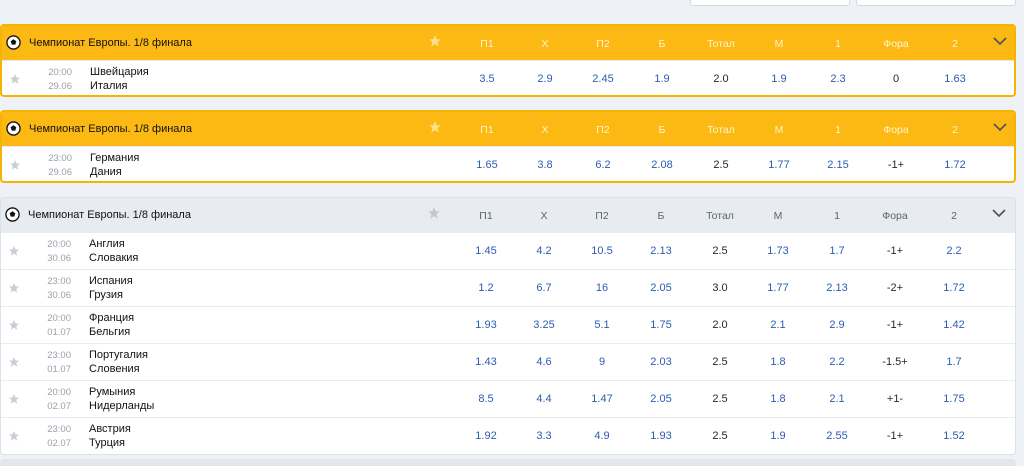 The image size is (1024, 466). Describe the element at coordinates (544, 325) in the screenshot. I see `odd-x: 3.25` at that location.